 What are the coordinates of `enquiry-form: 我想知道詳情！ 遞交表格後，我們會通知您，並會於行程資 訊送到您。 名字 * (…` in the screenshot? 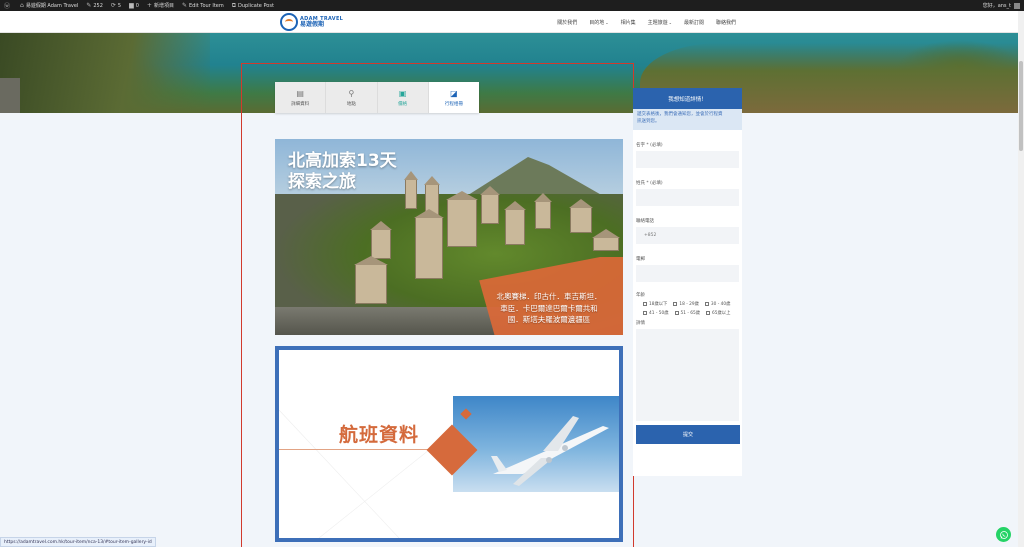 It's located at (687, 282).